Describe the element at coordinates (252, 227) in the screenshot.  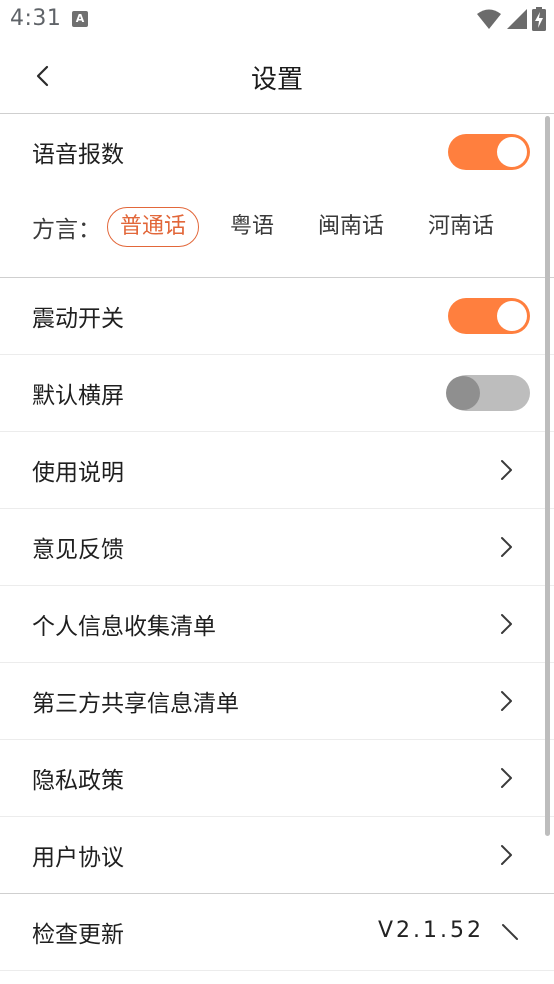
I see `dialect-option-cantonese: 粤语` at that location.